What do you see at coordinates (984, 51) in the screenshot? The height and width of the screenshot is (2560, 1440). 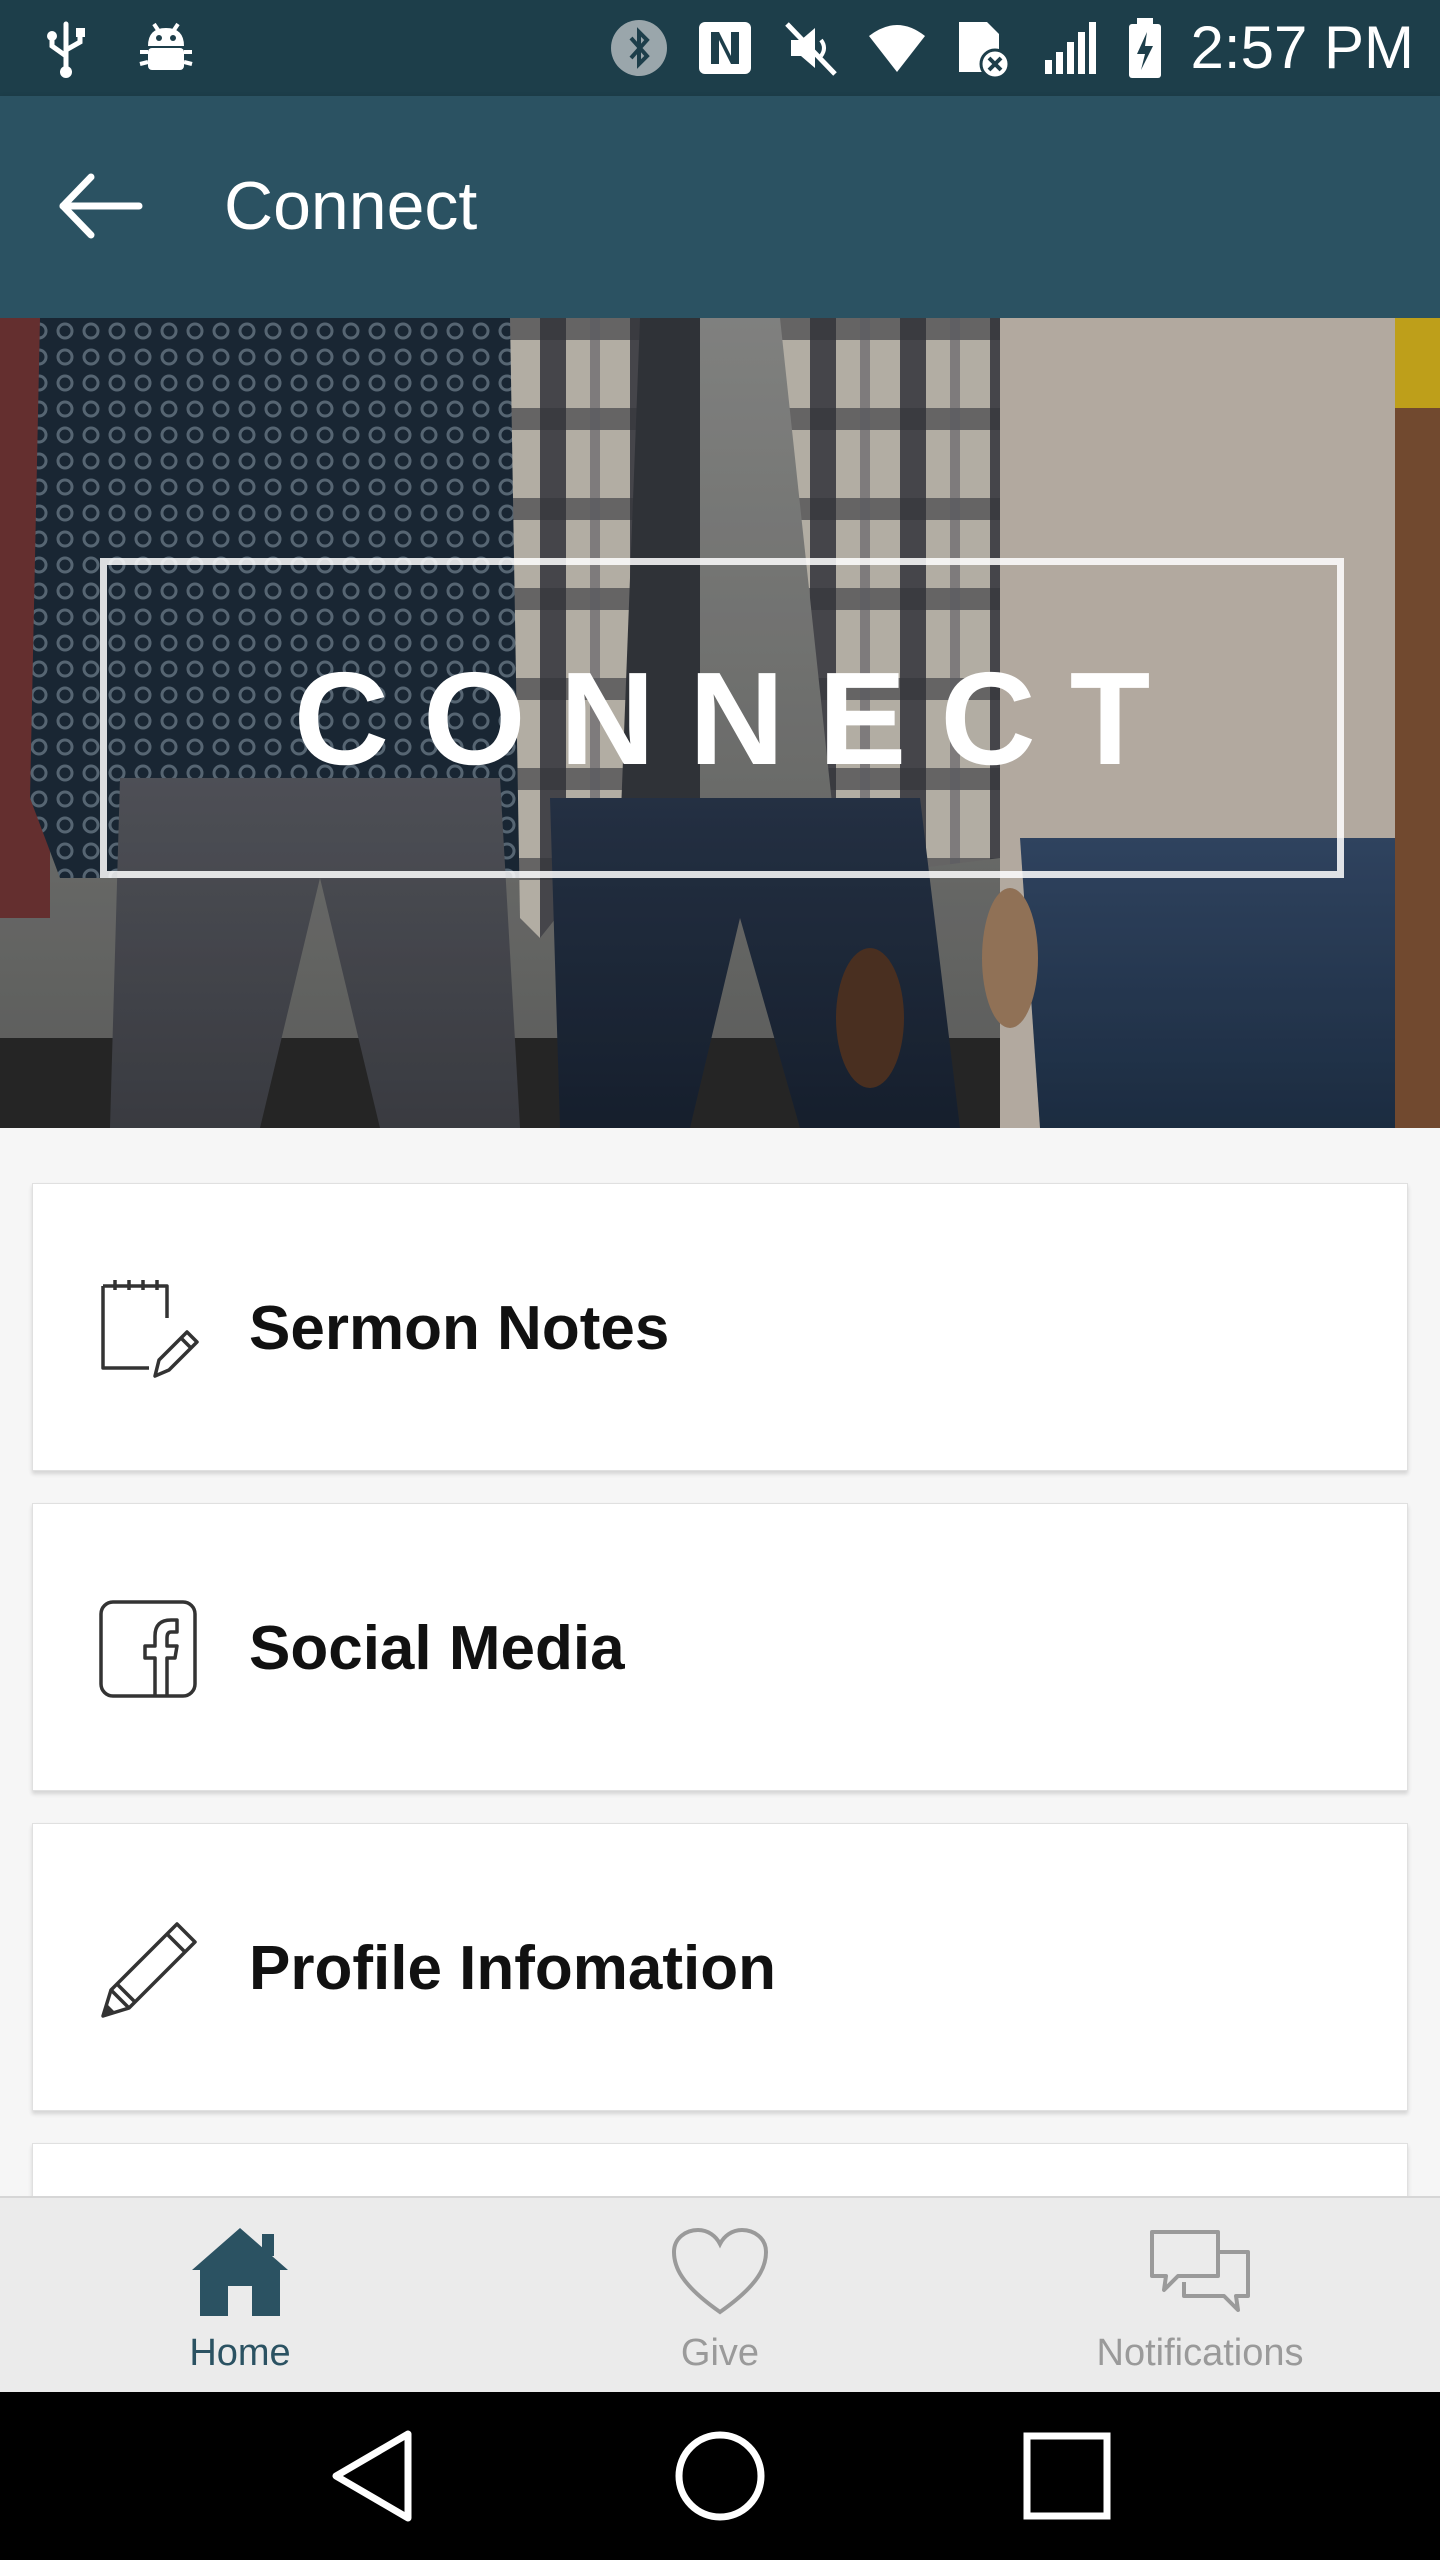 I see `sim-error-icon` at bounding box center [984, 51].